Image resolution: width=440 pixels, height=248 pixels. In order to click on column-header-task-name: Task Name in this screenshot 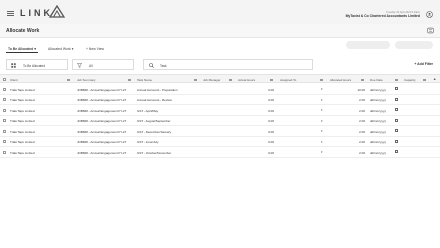, I will do `click(144, 80)`.